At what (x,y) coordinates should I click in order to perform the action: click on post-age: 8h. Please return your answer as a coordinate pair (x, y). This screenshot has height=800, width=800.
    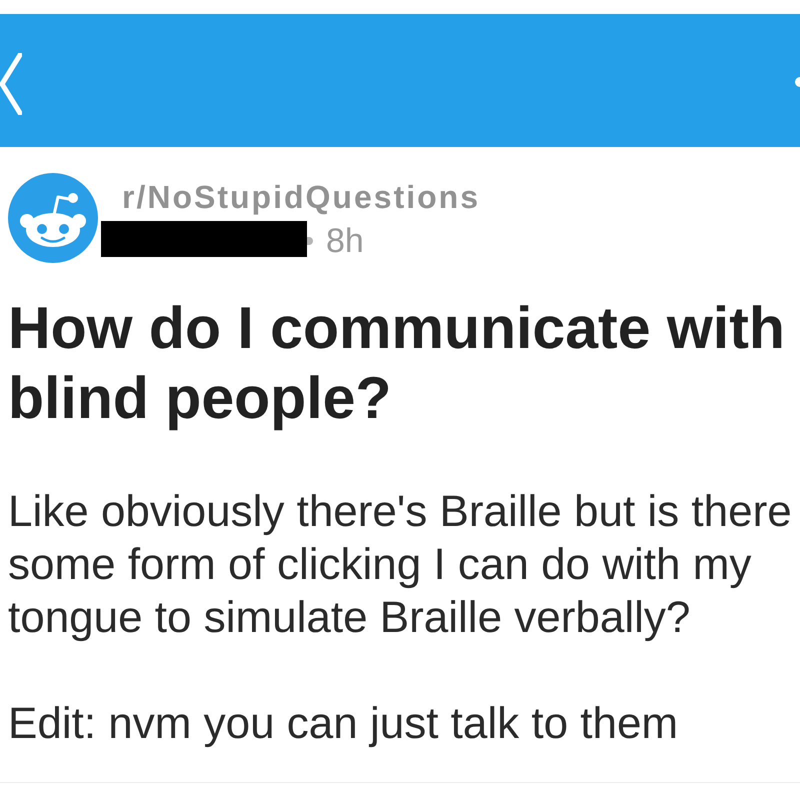
    Looking at the image, I should click on (345, 241).